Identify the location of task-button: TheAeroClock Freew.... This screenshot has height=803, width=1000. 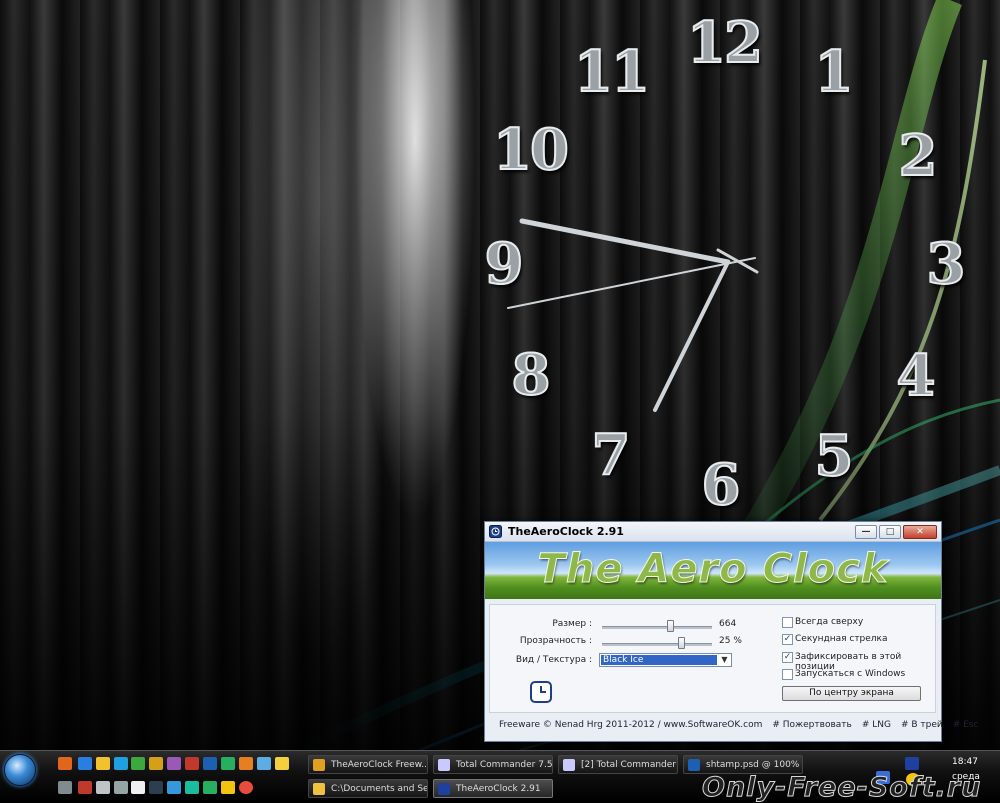
(368, 764).